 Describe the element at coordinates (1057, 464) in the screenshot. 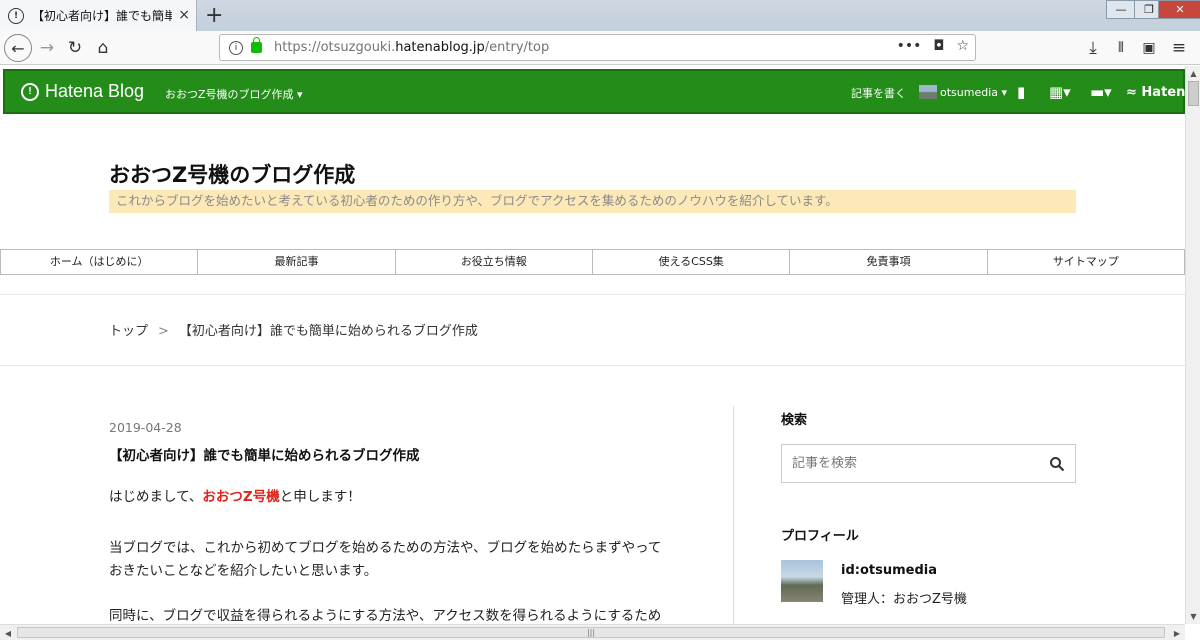

I see `search-icon` at that location.